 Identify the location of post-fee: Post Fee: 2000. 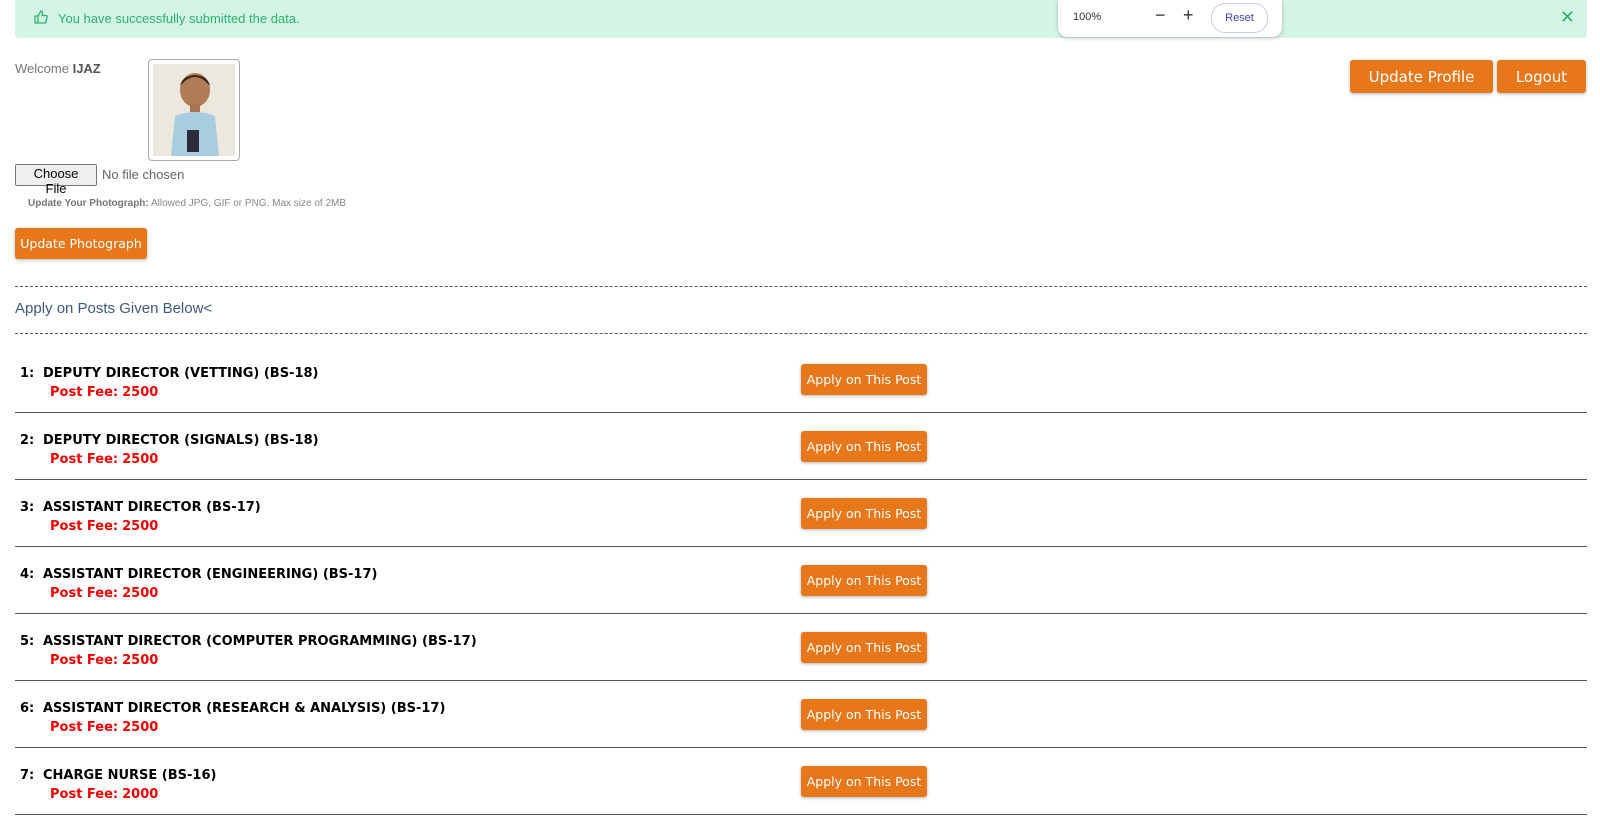
(104, 794).